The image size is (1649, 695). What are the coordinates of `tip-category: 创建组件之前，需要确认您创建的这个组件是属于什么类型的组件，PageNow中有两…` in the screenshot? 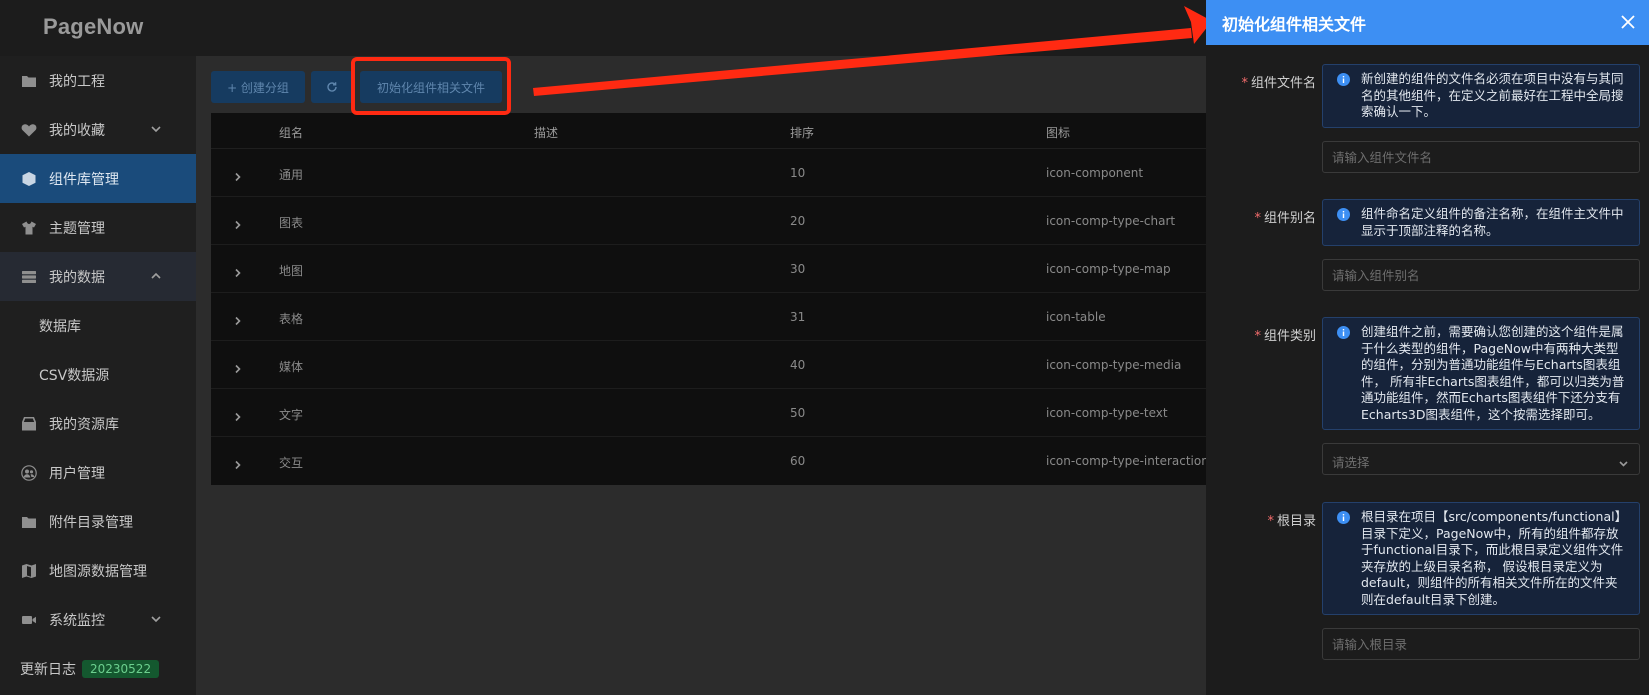 It's located at (1481, 373).